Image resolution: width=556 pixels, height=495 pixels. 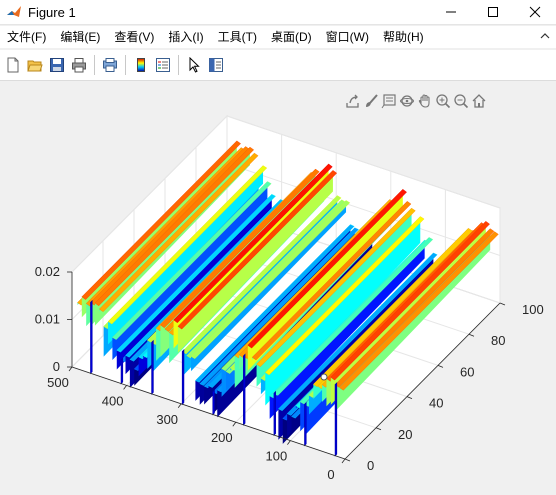 What do you see at coordinates (237, 37) in the screenshot?
I see `menu-tools: 工具(T)` at bounding box center [237, 37].